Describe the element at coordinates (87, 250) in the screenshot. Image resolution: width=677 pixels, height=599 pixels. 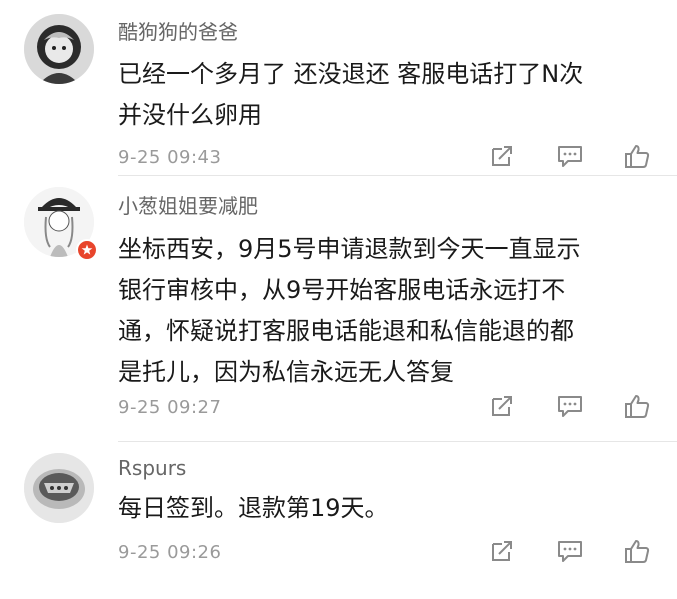
I see `star-icon` at that location.